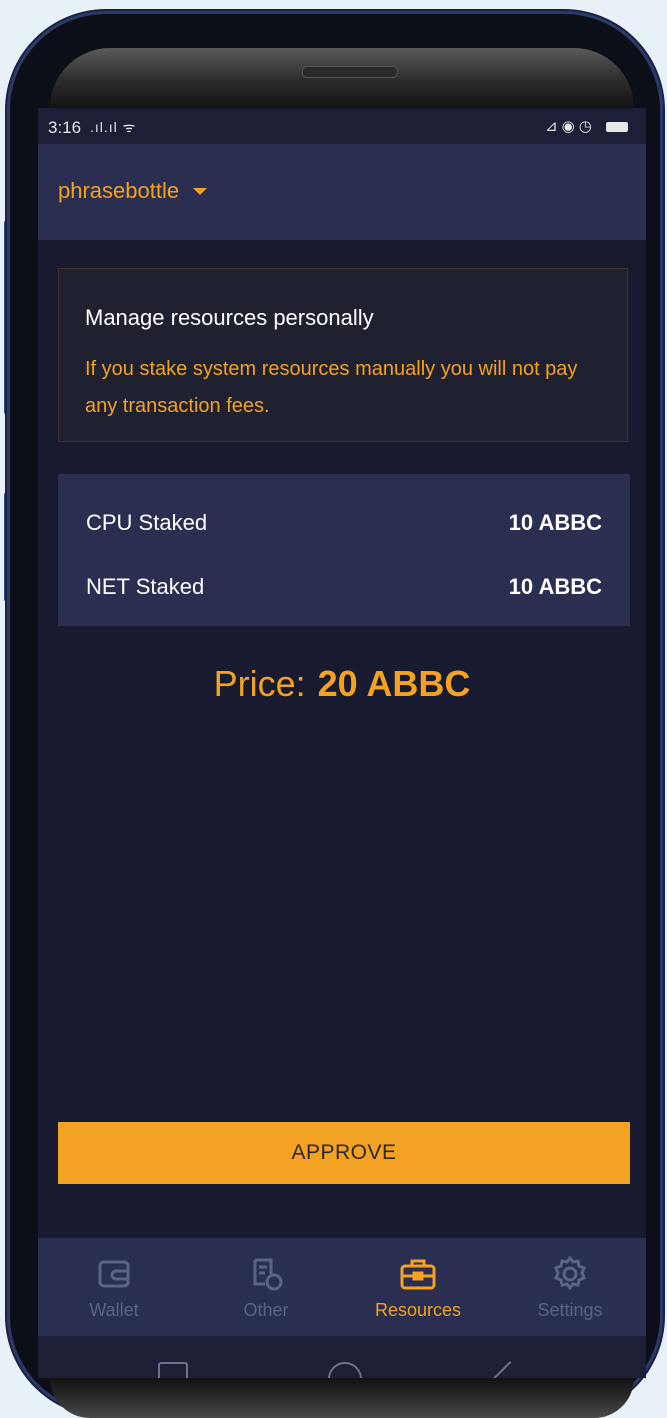 The image size is (667, 1418). What do you see at coordinates (418, 1310) in the screenshot?
I see `tab-label: Resources` at bounding box center [418, 1310].